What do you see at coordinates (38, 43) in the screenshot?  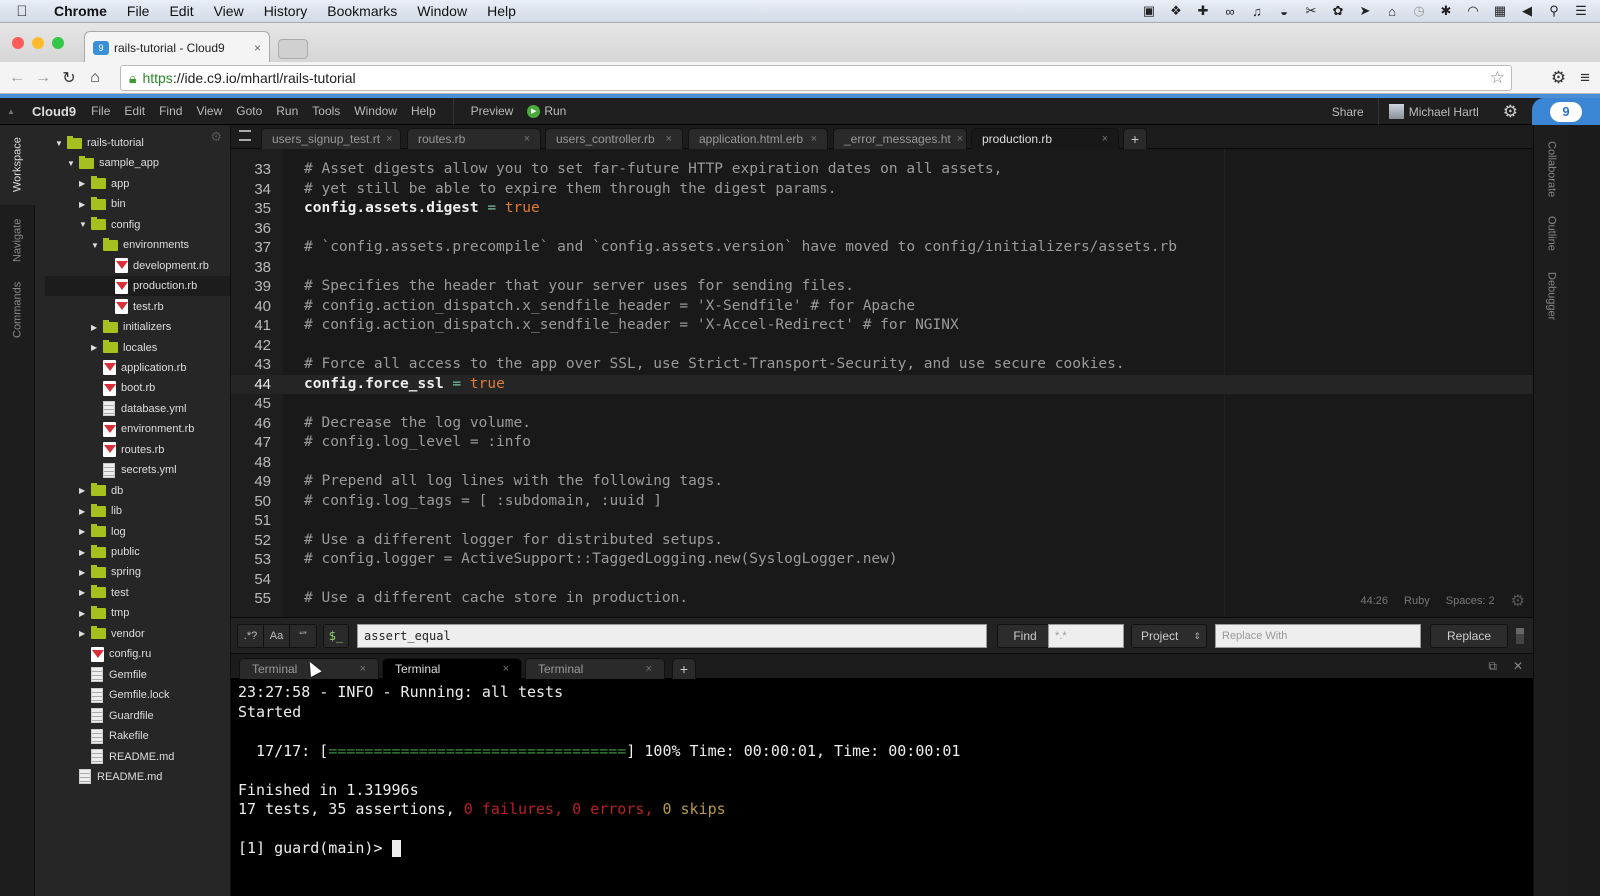 I see `minimize-window-button` at bounding box center [38, 43].